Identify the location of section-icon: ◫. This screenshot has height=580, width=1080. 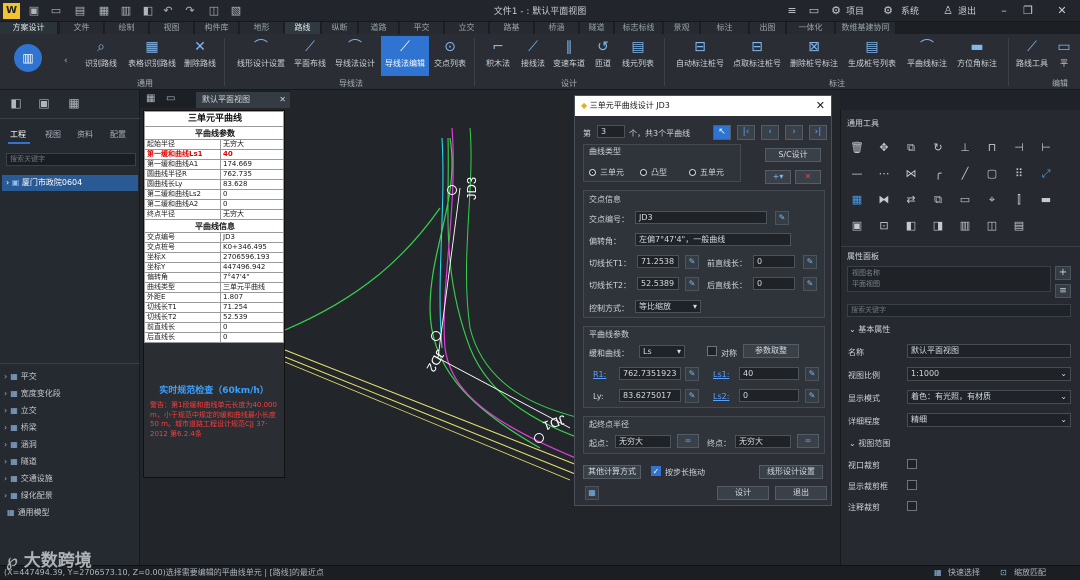
(992, 226).